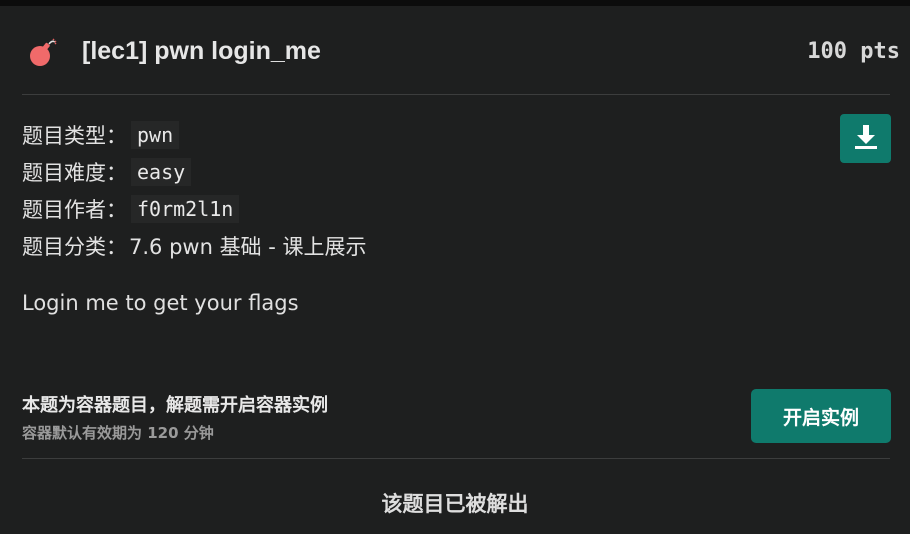 Image resolution: width=910 pixels, height=534 pixels. I want to click on meta-type: 题目类型： pwn, so click(372, 134).